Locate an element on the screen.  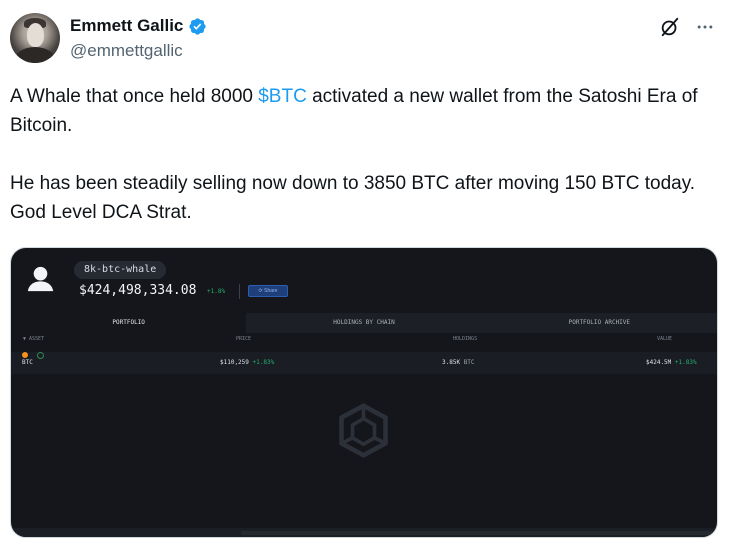
media-scrollbar is located at coordinates (479, 533).